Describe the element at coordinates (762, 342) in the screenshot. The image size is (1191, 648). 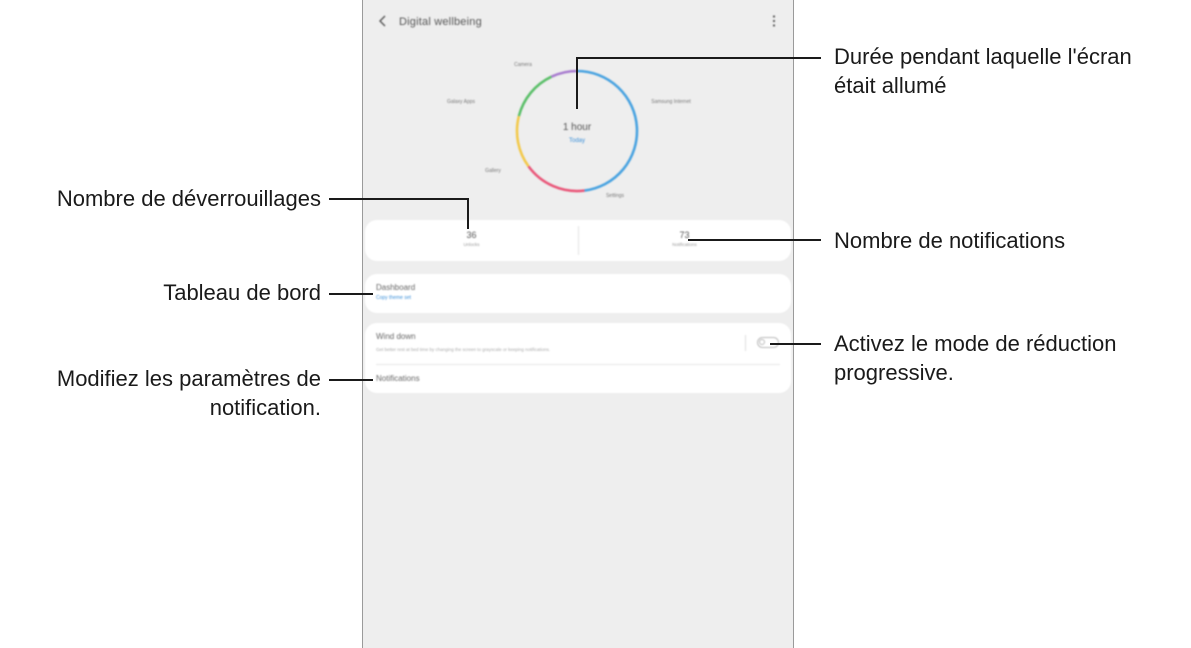
I see `toggle-knob` at that location.